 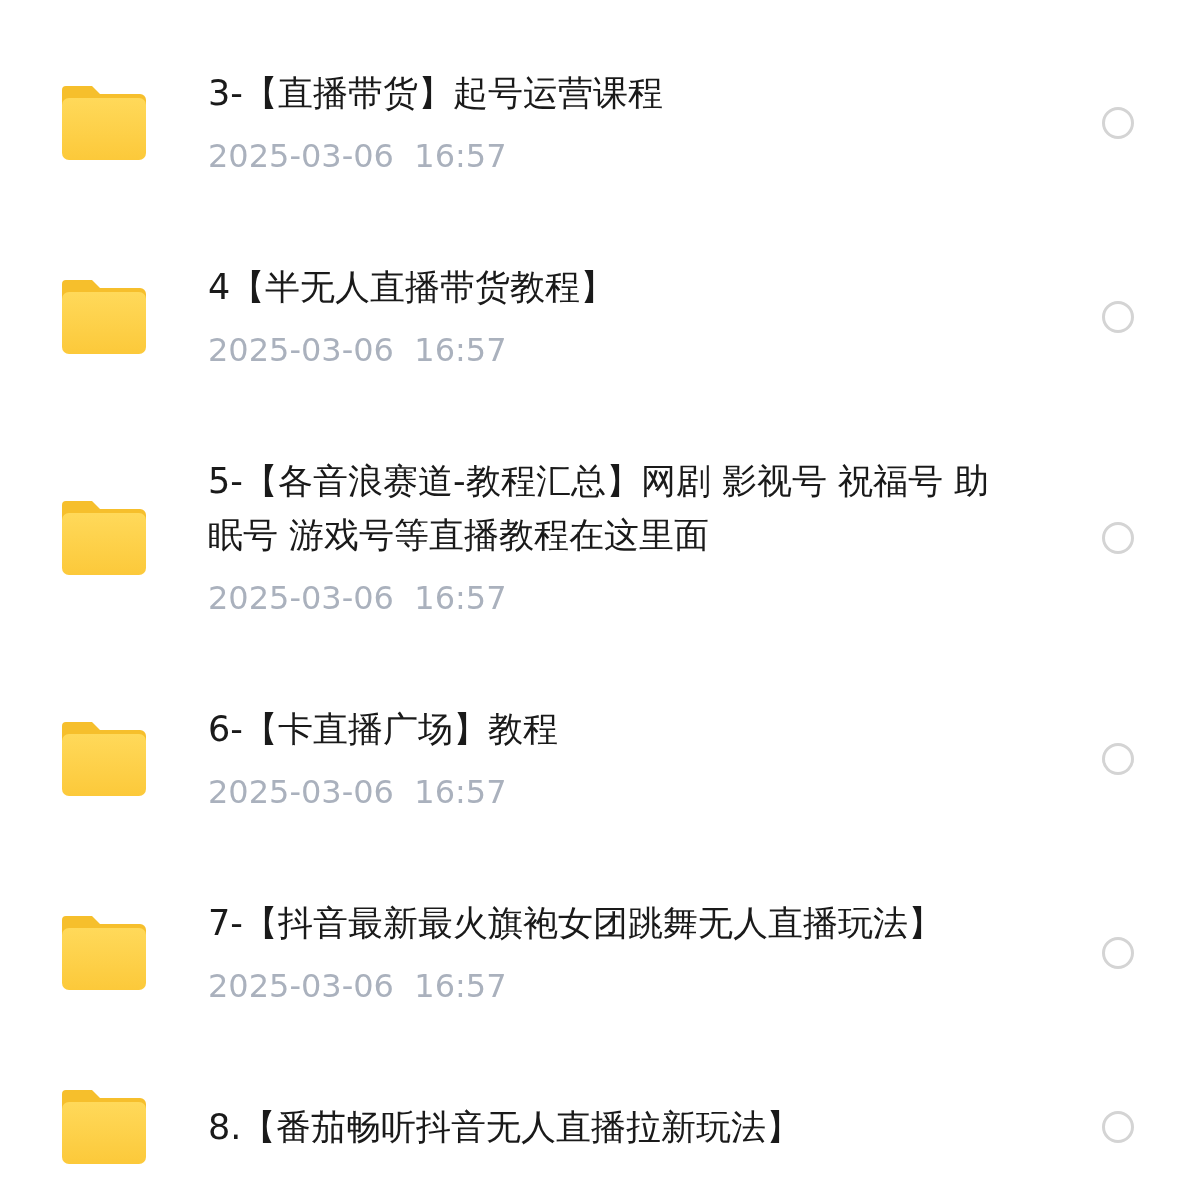 What do you see at coordinates (608, 729) in the screenshot?
I see `folder-name: 6-【卡直播广场】教程` at bounding box center [608, 729].